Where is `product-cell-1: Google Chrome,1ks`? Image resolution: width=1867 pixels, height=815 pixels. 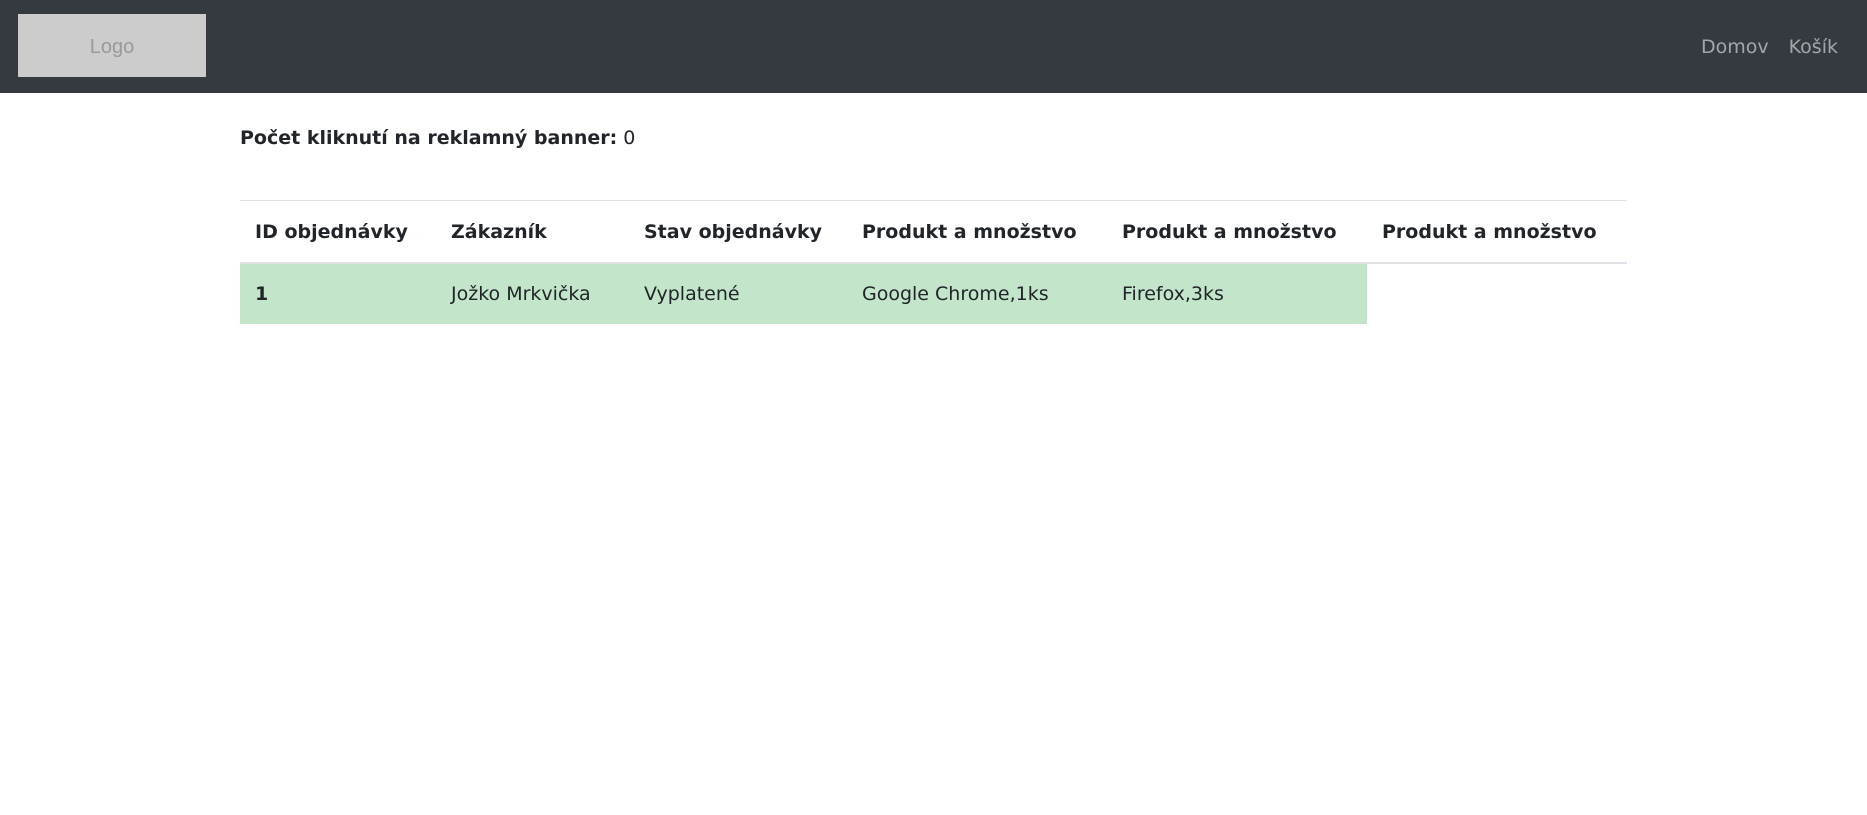
product-cell-1: Google Chrome,1ks is located at coordinates (977, 293).